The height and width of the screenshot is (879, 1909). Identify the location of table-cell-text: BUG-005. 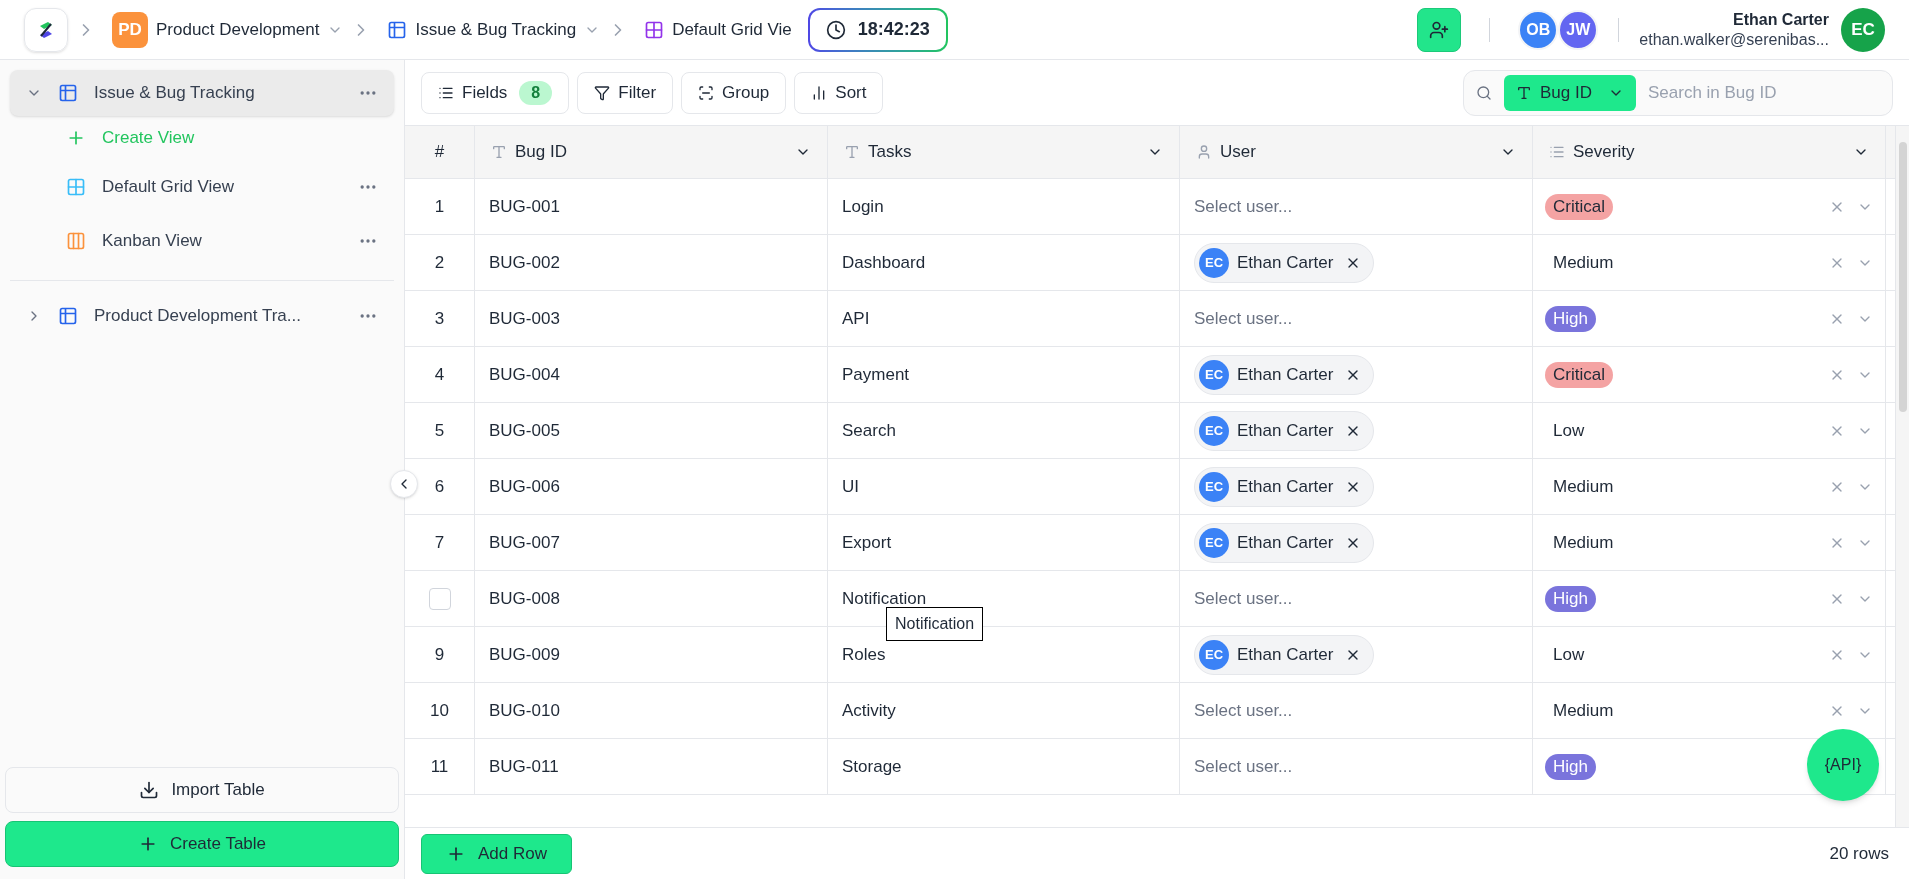
(524, 430).